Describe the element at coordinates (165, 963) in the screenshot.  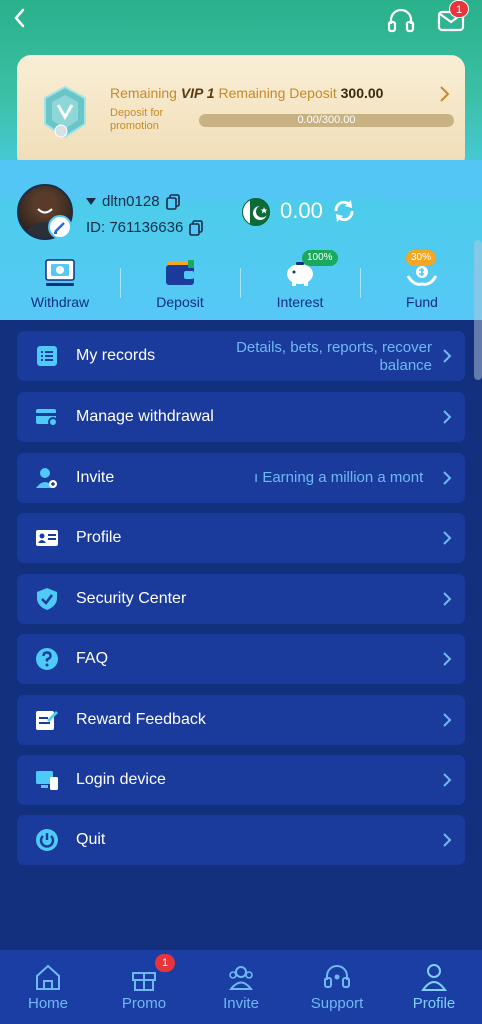
I see `promo-badge: 1` at that location.